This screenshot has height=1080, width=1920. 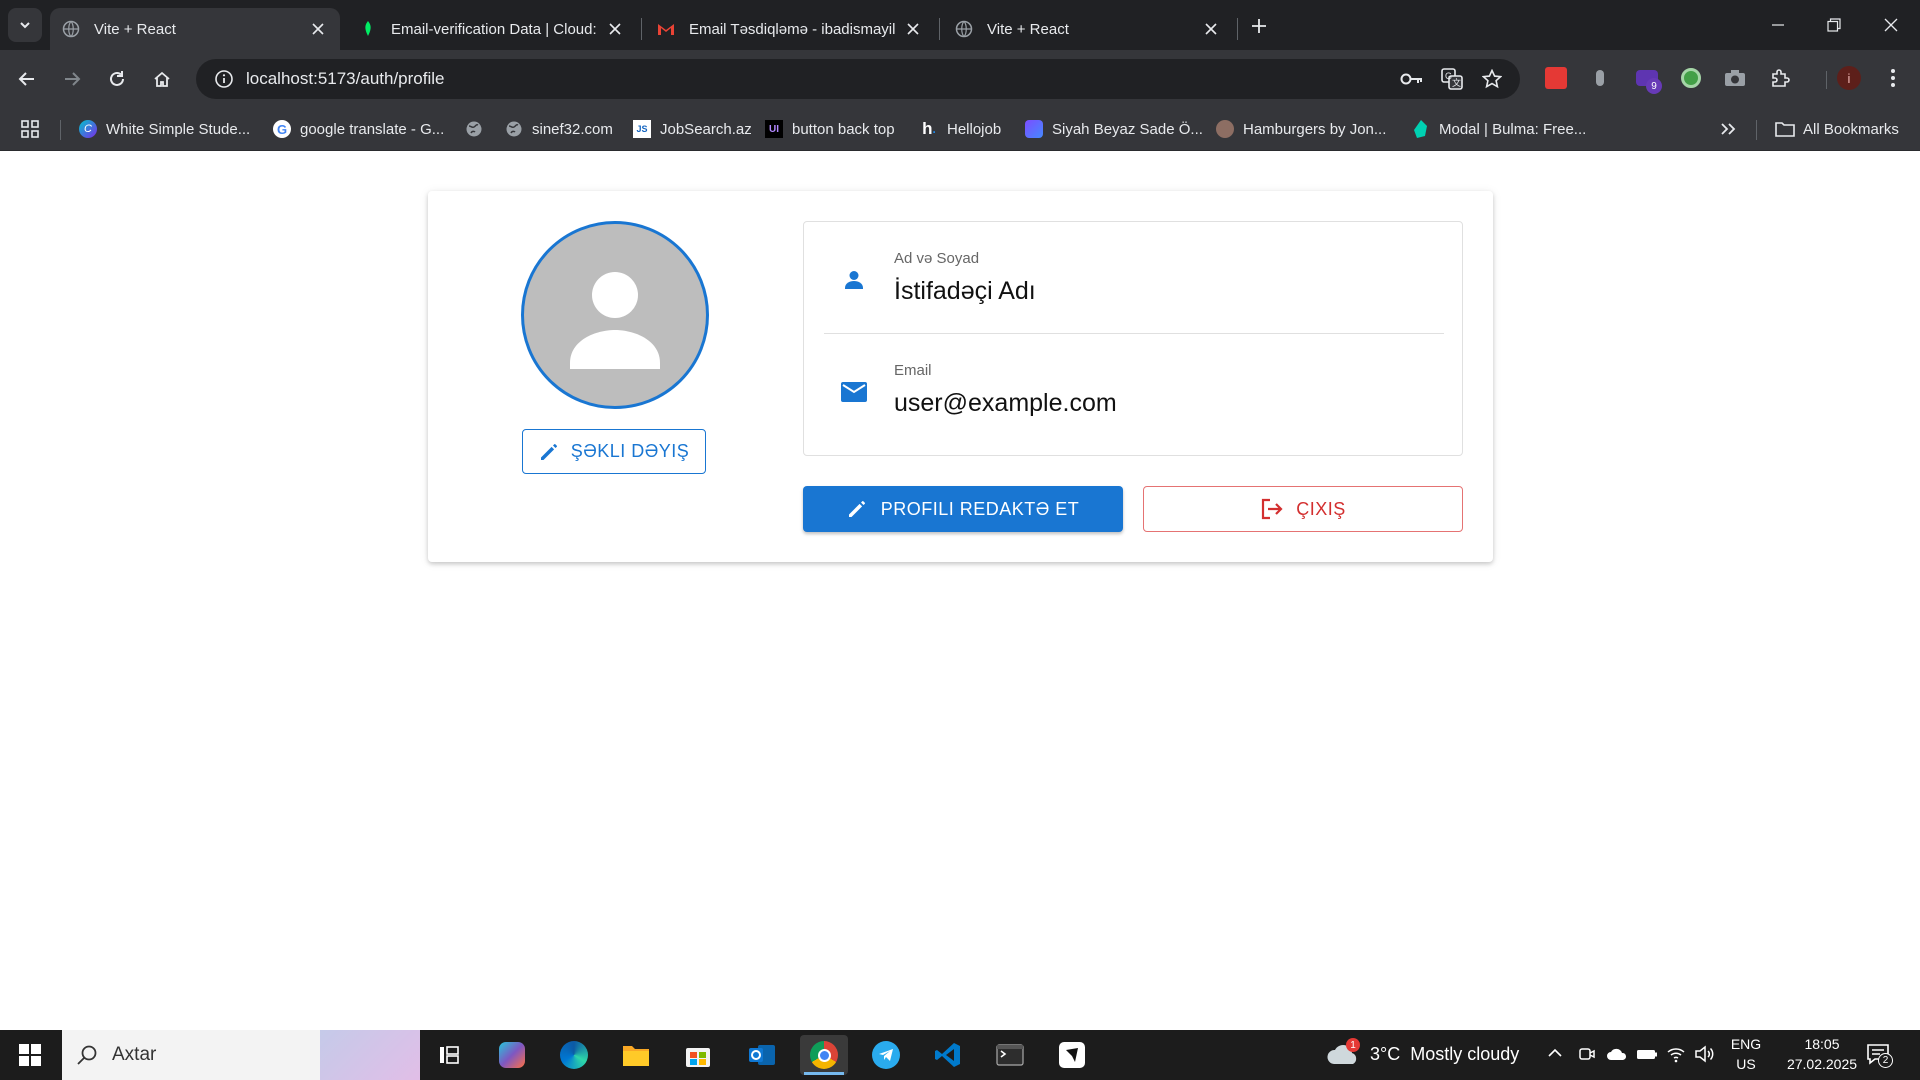 What do you see at coordinates (762, 1055) in the screenshot?
I see `outlook-app` at bounding box center [762, 1055].